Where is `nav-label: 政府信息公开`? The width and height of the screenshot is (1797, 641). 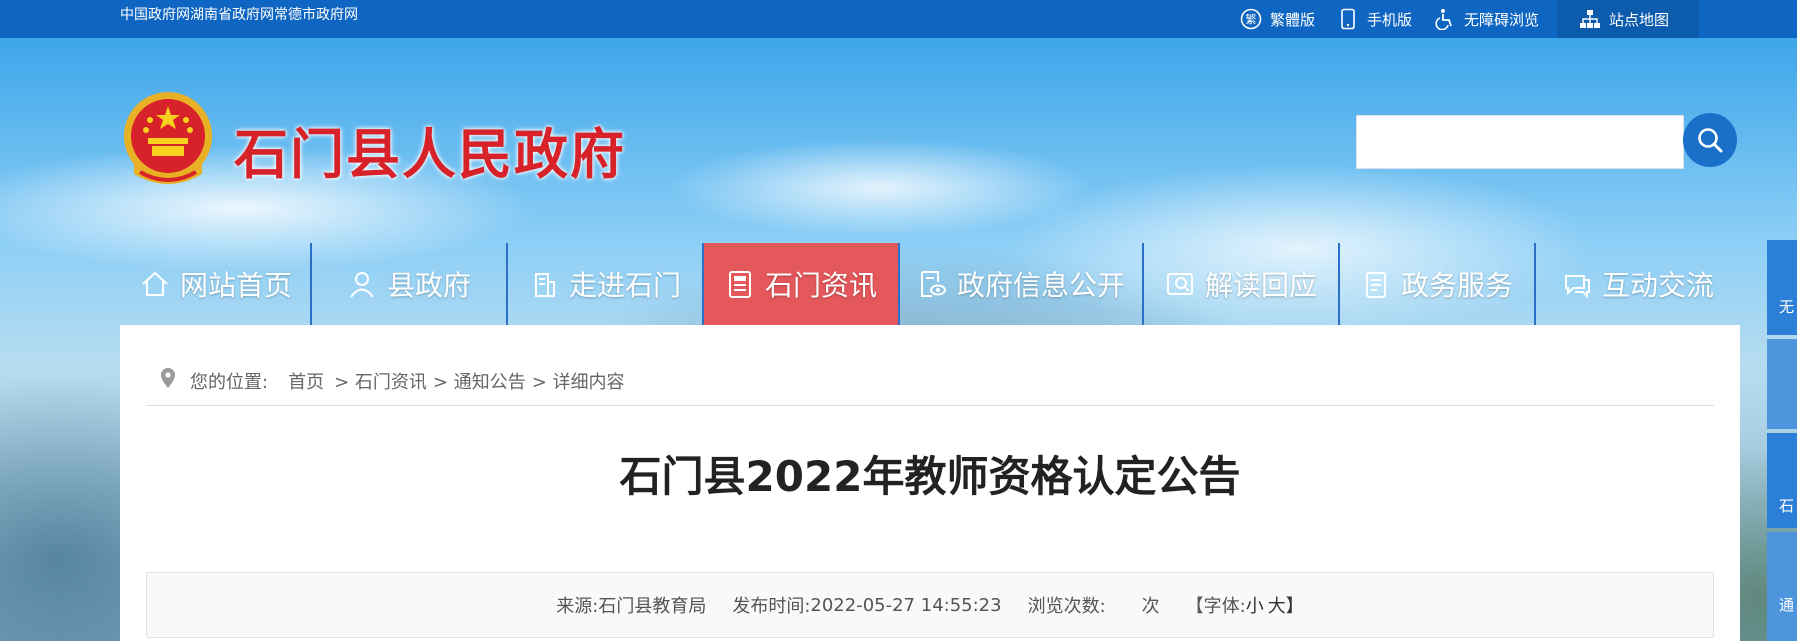 nav-label: 政府信息公开 is located at coordinates (1040, 285).